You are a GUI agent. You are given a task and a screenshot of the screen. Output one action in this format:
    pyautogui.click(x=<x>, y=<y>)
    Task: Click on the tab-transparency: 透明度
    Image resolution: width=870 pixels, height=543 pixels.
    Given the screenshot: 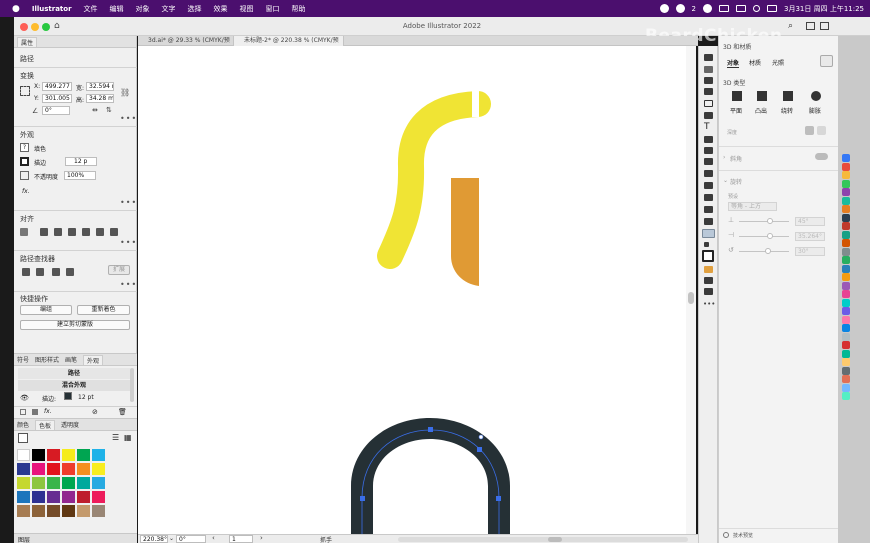 What is the action you would take?
    pyautogui.click(x=70, y=424)
    